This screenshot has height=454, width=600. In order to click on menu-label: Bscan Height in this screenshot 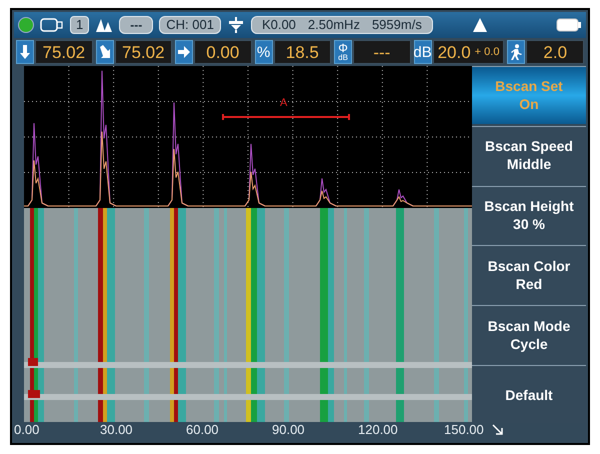, I will do `click(529, 206)`.